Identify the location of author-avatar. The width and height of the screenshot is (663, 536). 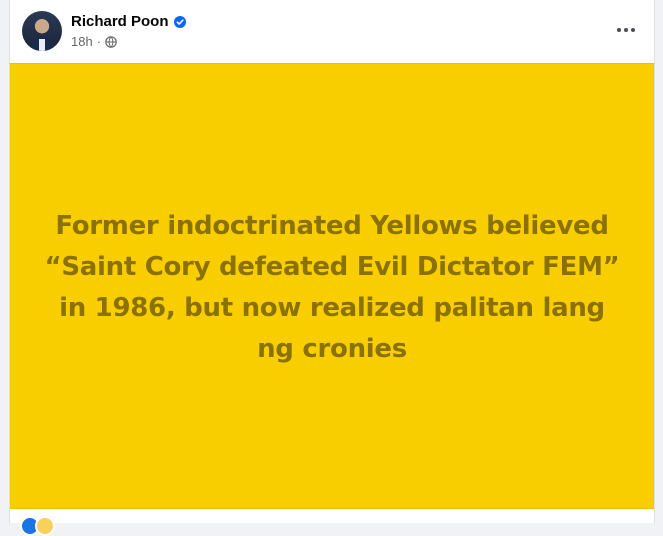
(42, 31).